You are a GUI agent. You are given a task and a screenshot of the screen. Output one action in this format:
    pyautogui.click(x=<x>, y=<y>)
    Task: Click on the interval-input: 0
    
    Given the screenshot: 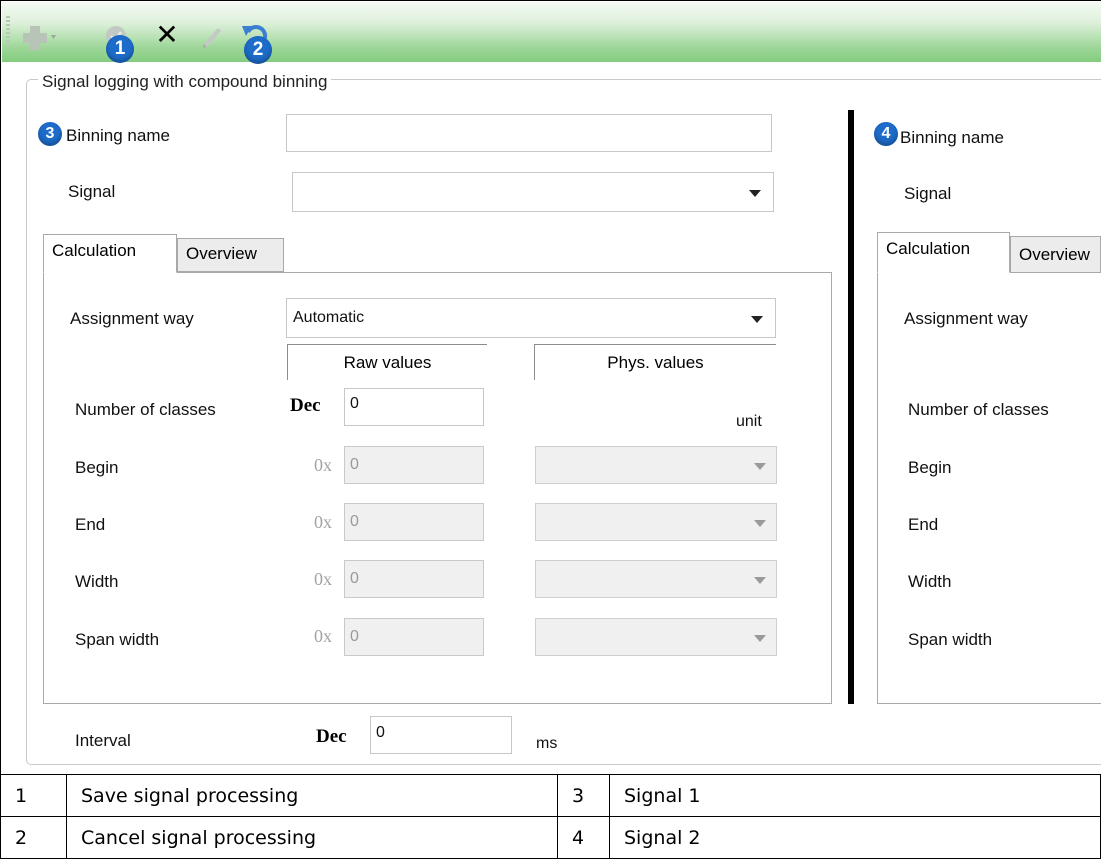 What is the action you would take?
    pyautogui.click(x=441, y=735)
    